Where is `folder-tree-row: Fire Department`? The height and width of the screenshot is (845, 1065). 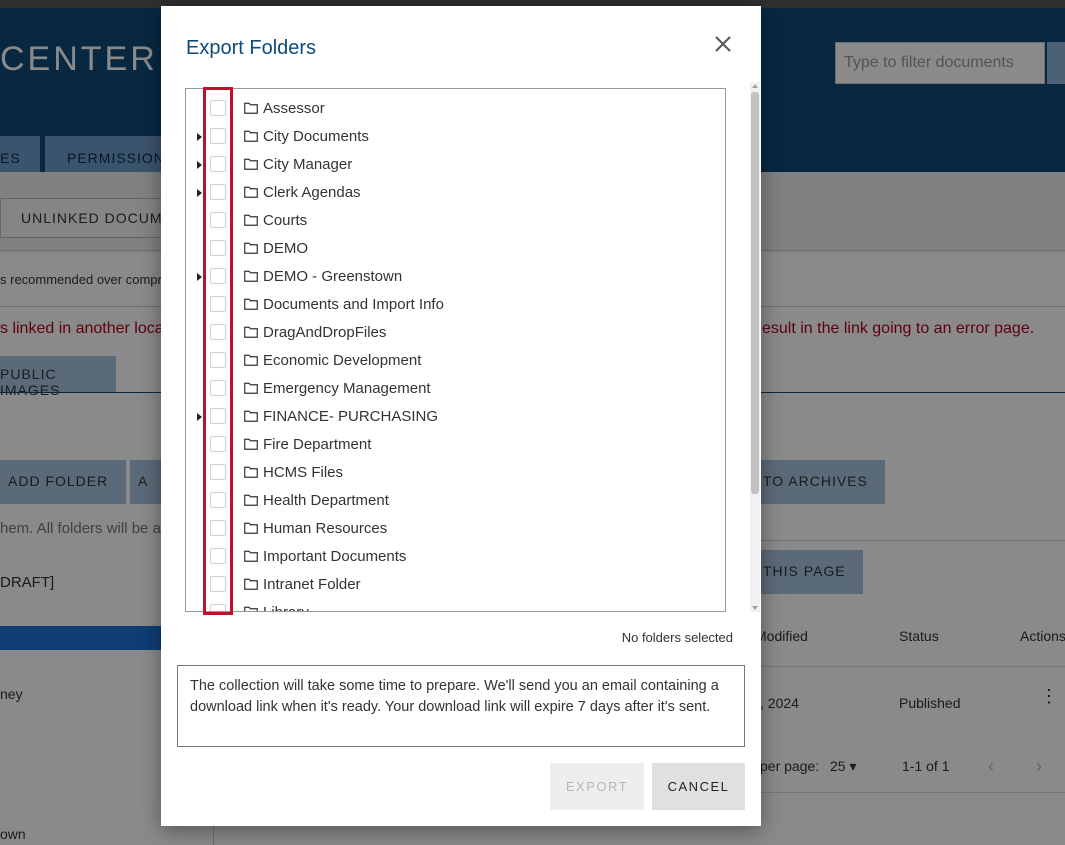 folder-tree-row: Fire Department is located at coordinates (455, 445).